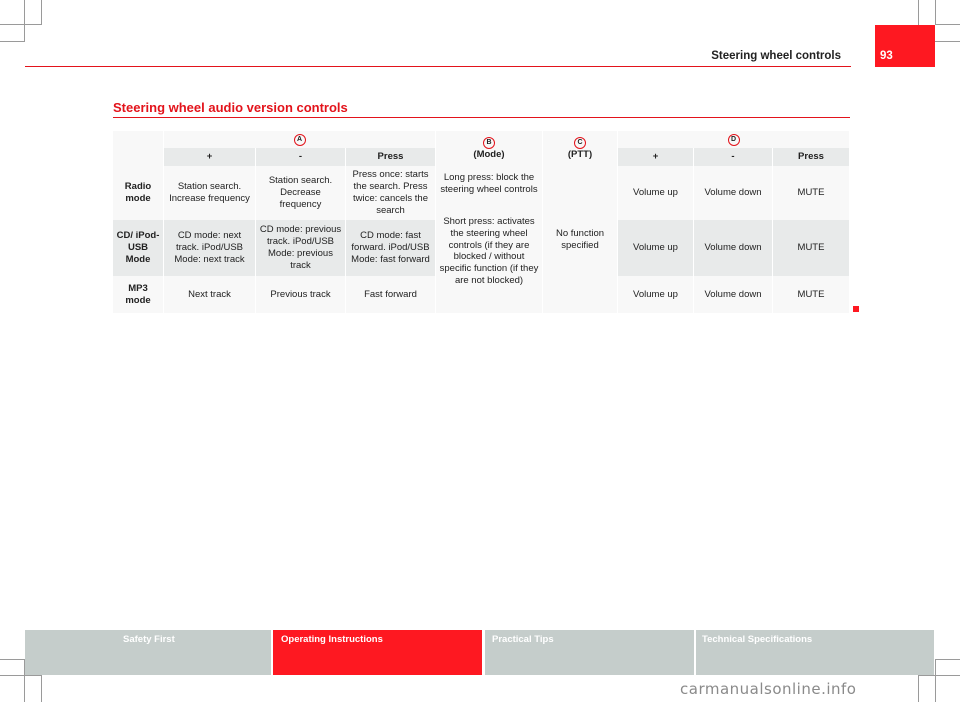 The image size is (960, 702). Describe the element at coordinates (138, 294) in the screenshot. I see `row-mode: MP3 mode` at that location.